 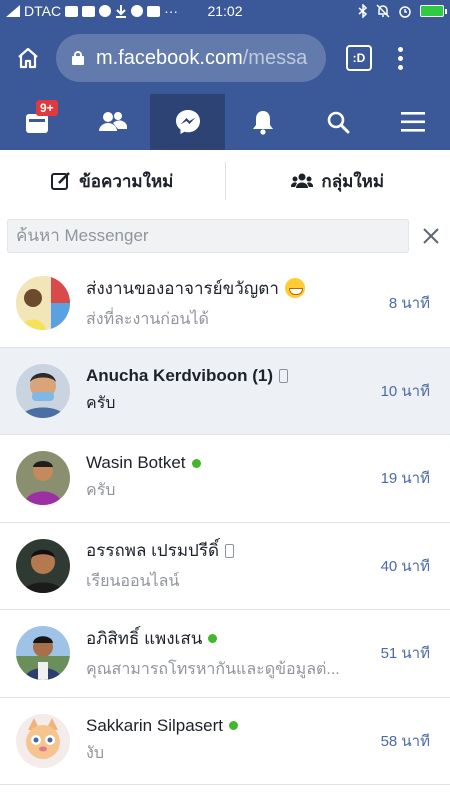 What do you see at coordinates (171, 11) in the screenshot?
I see `status-overflow: ···` at bounding box center [171, 11].